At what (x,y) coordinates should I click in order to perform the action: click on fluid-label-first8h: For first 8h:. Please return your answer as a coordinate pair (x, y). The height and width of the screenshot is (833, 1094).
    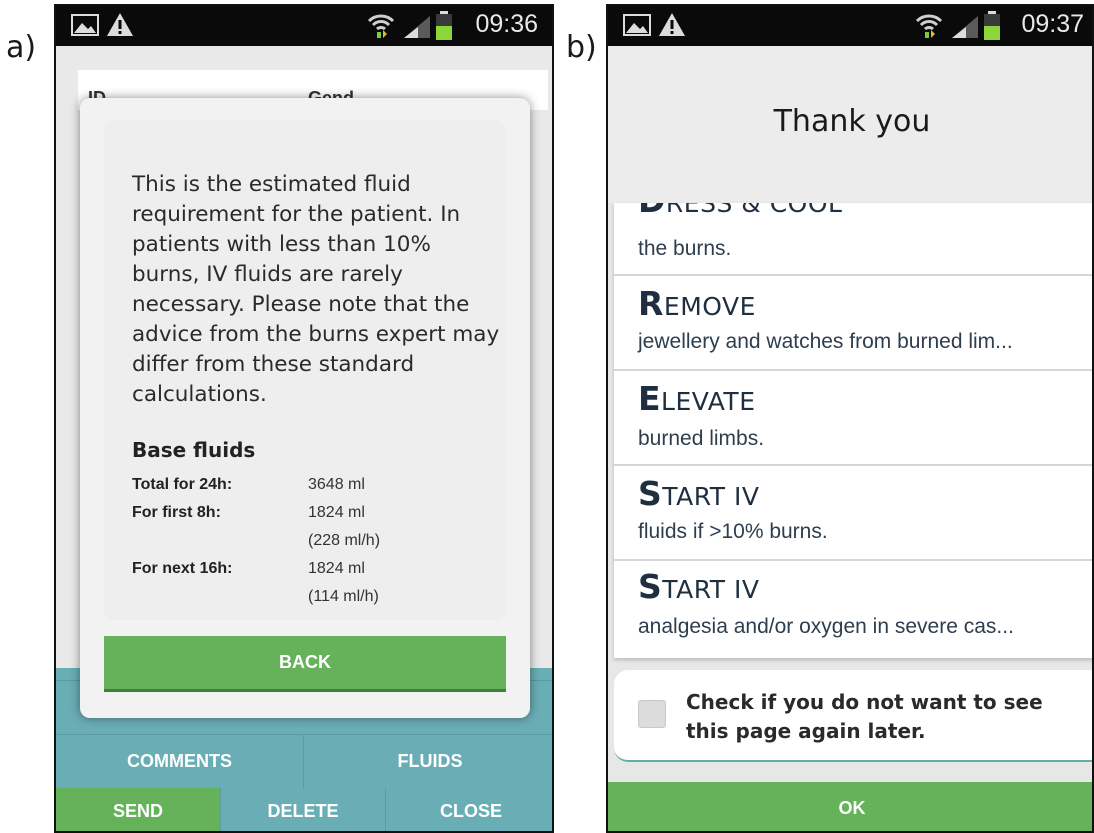
    Looking at the image, I should click on (176, 512).